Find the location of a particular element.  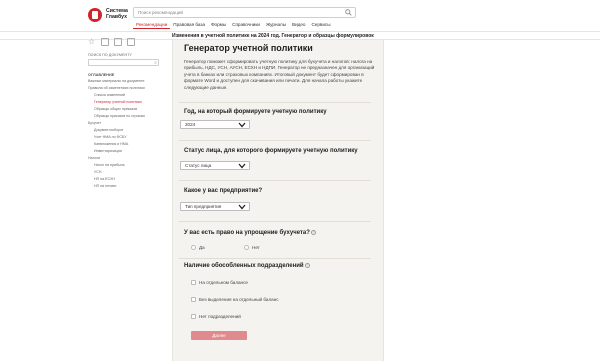

toc-title: ОГЛАВЛЕНИЕ is located at coordinates (101, 75).